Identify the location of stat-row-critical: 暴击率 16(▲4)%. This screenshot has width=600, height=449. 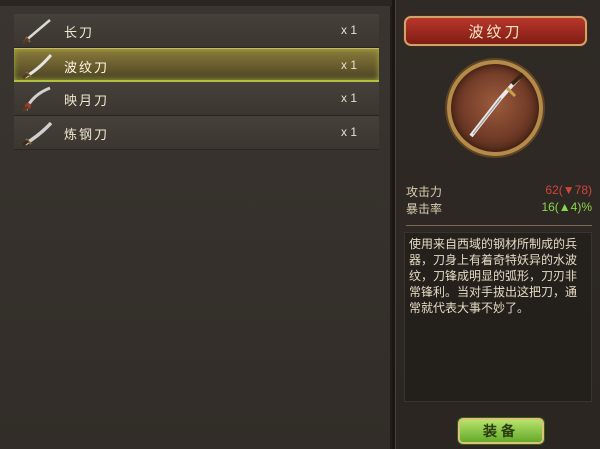
(499, 208).